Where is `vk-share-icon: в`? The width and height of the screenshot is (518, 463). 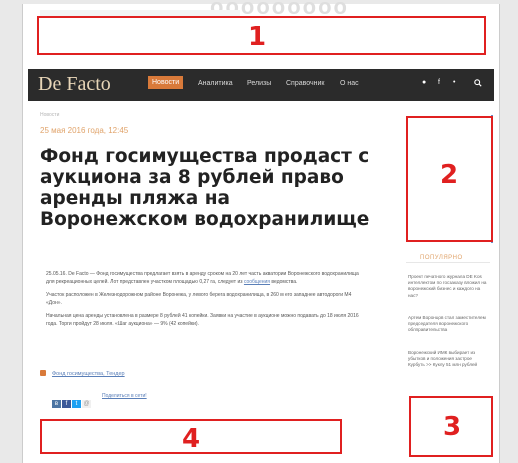 vk-share-icon: в is located at coordinates (56, 404).